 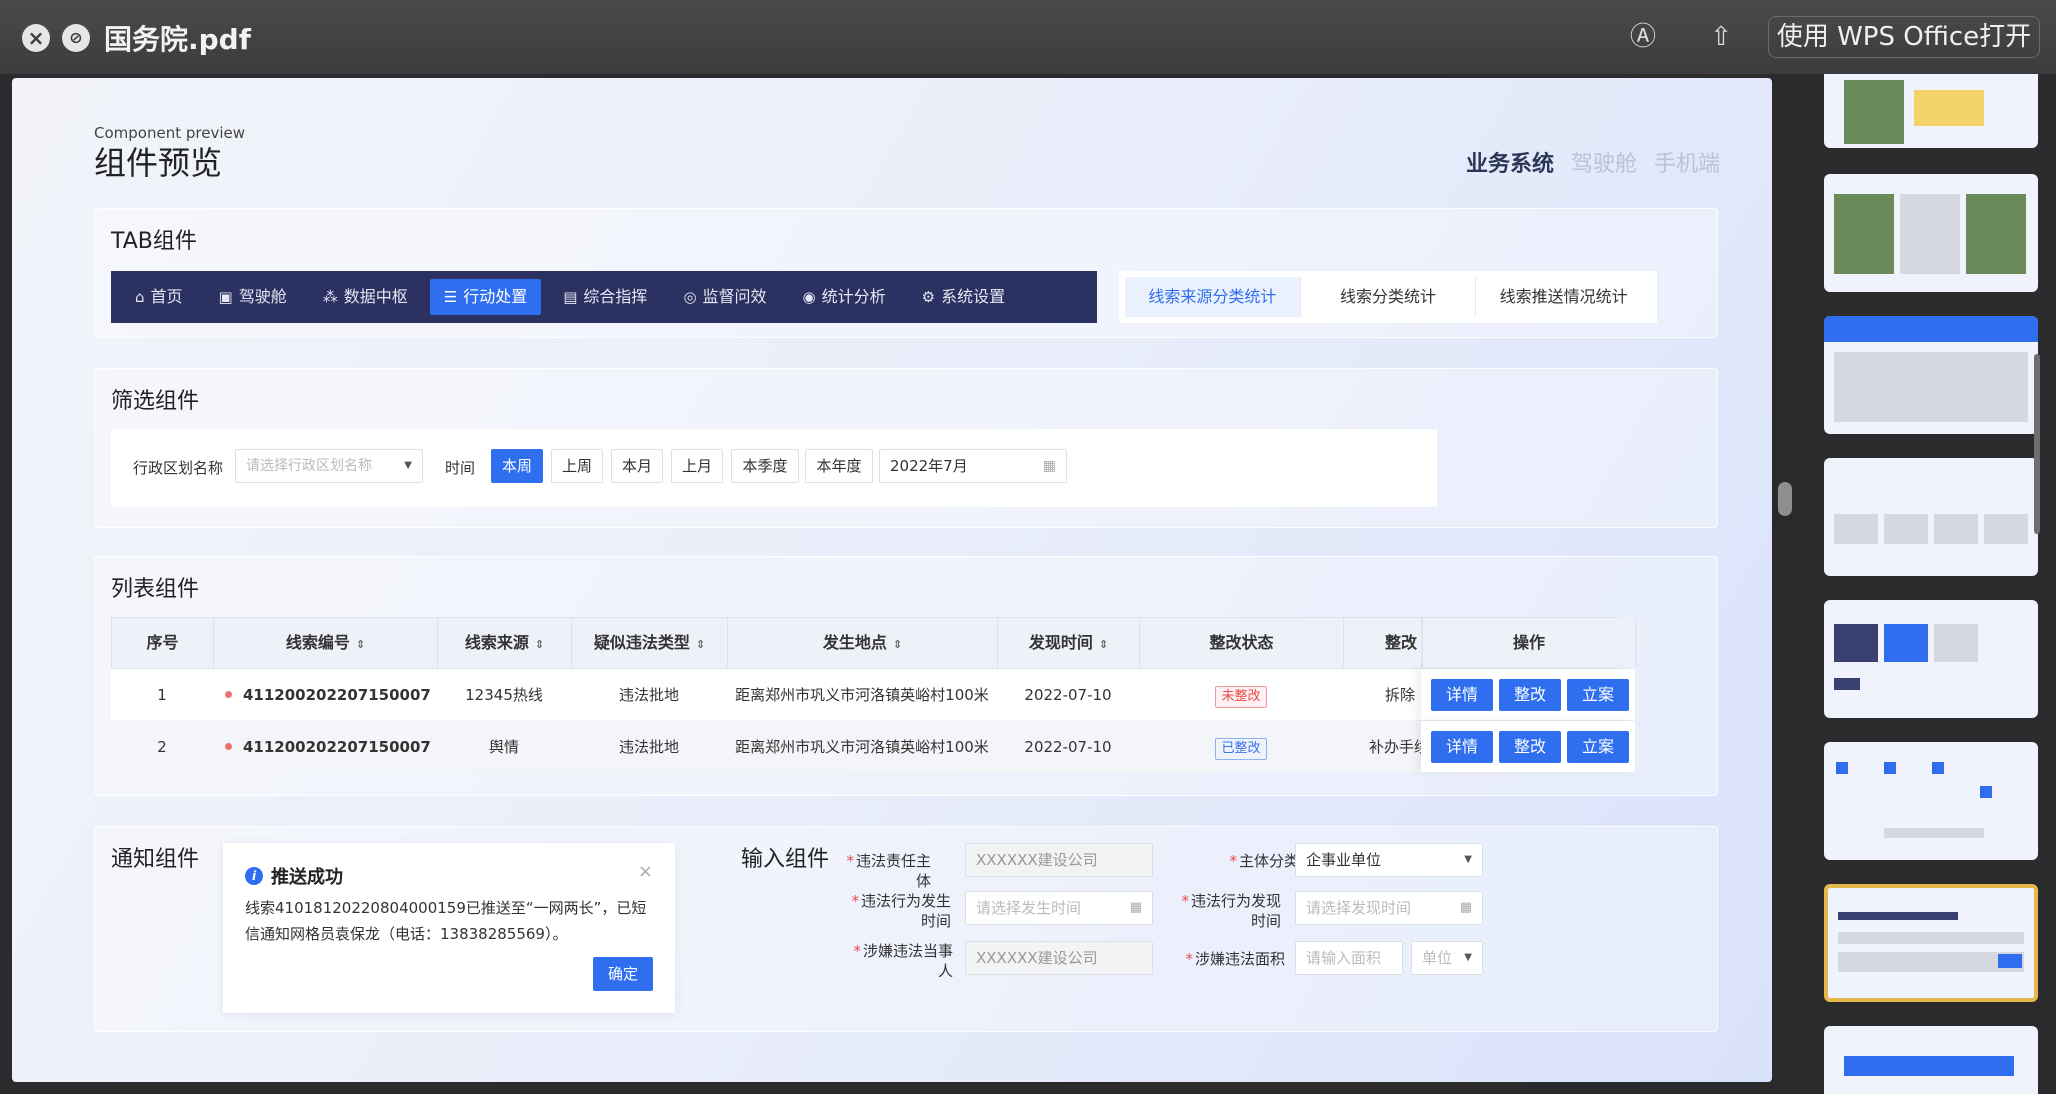 What do you see at coordinates (2037, 444) in the screenshot?
I see `thumbnail-scrollbar` at bounding box center [2037, 444].